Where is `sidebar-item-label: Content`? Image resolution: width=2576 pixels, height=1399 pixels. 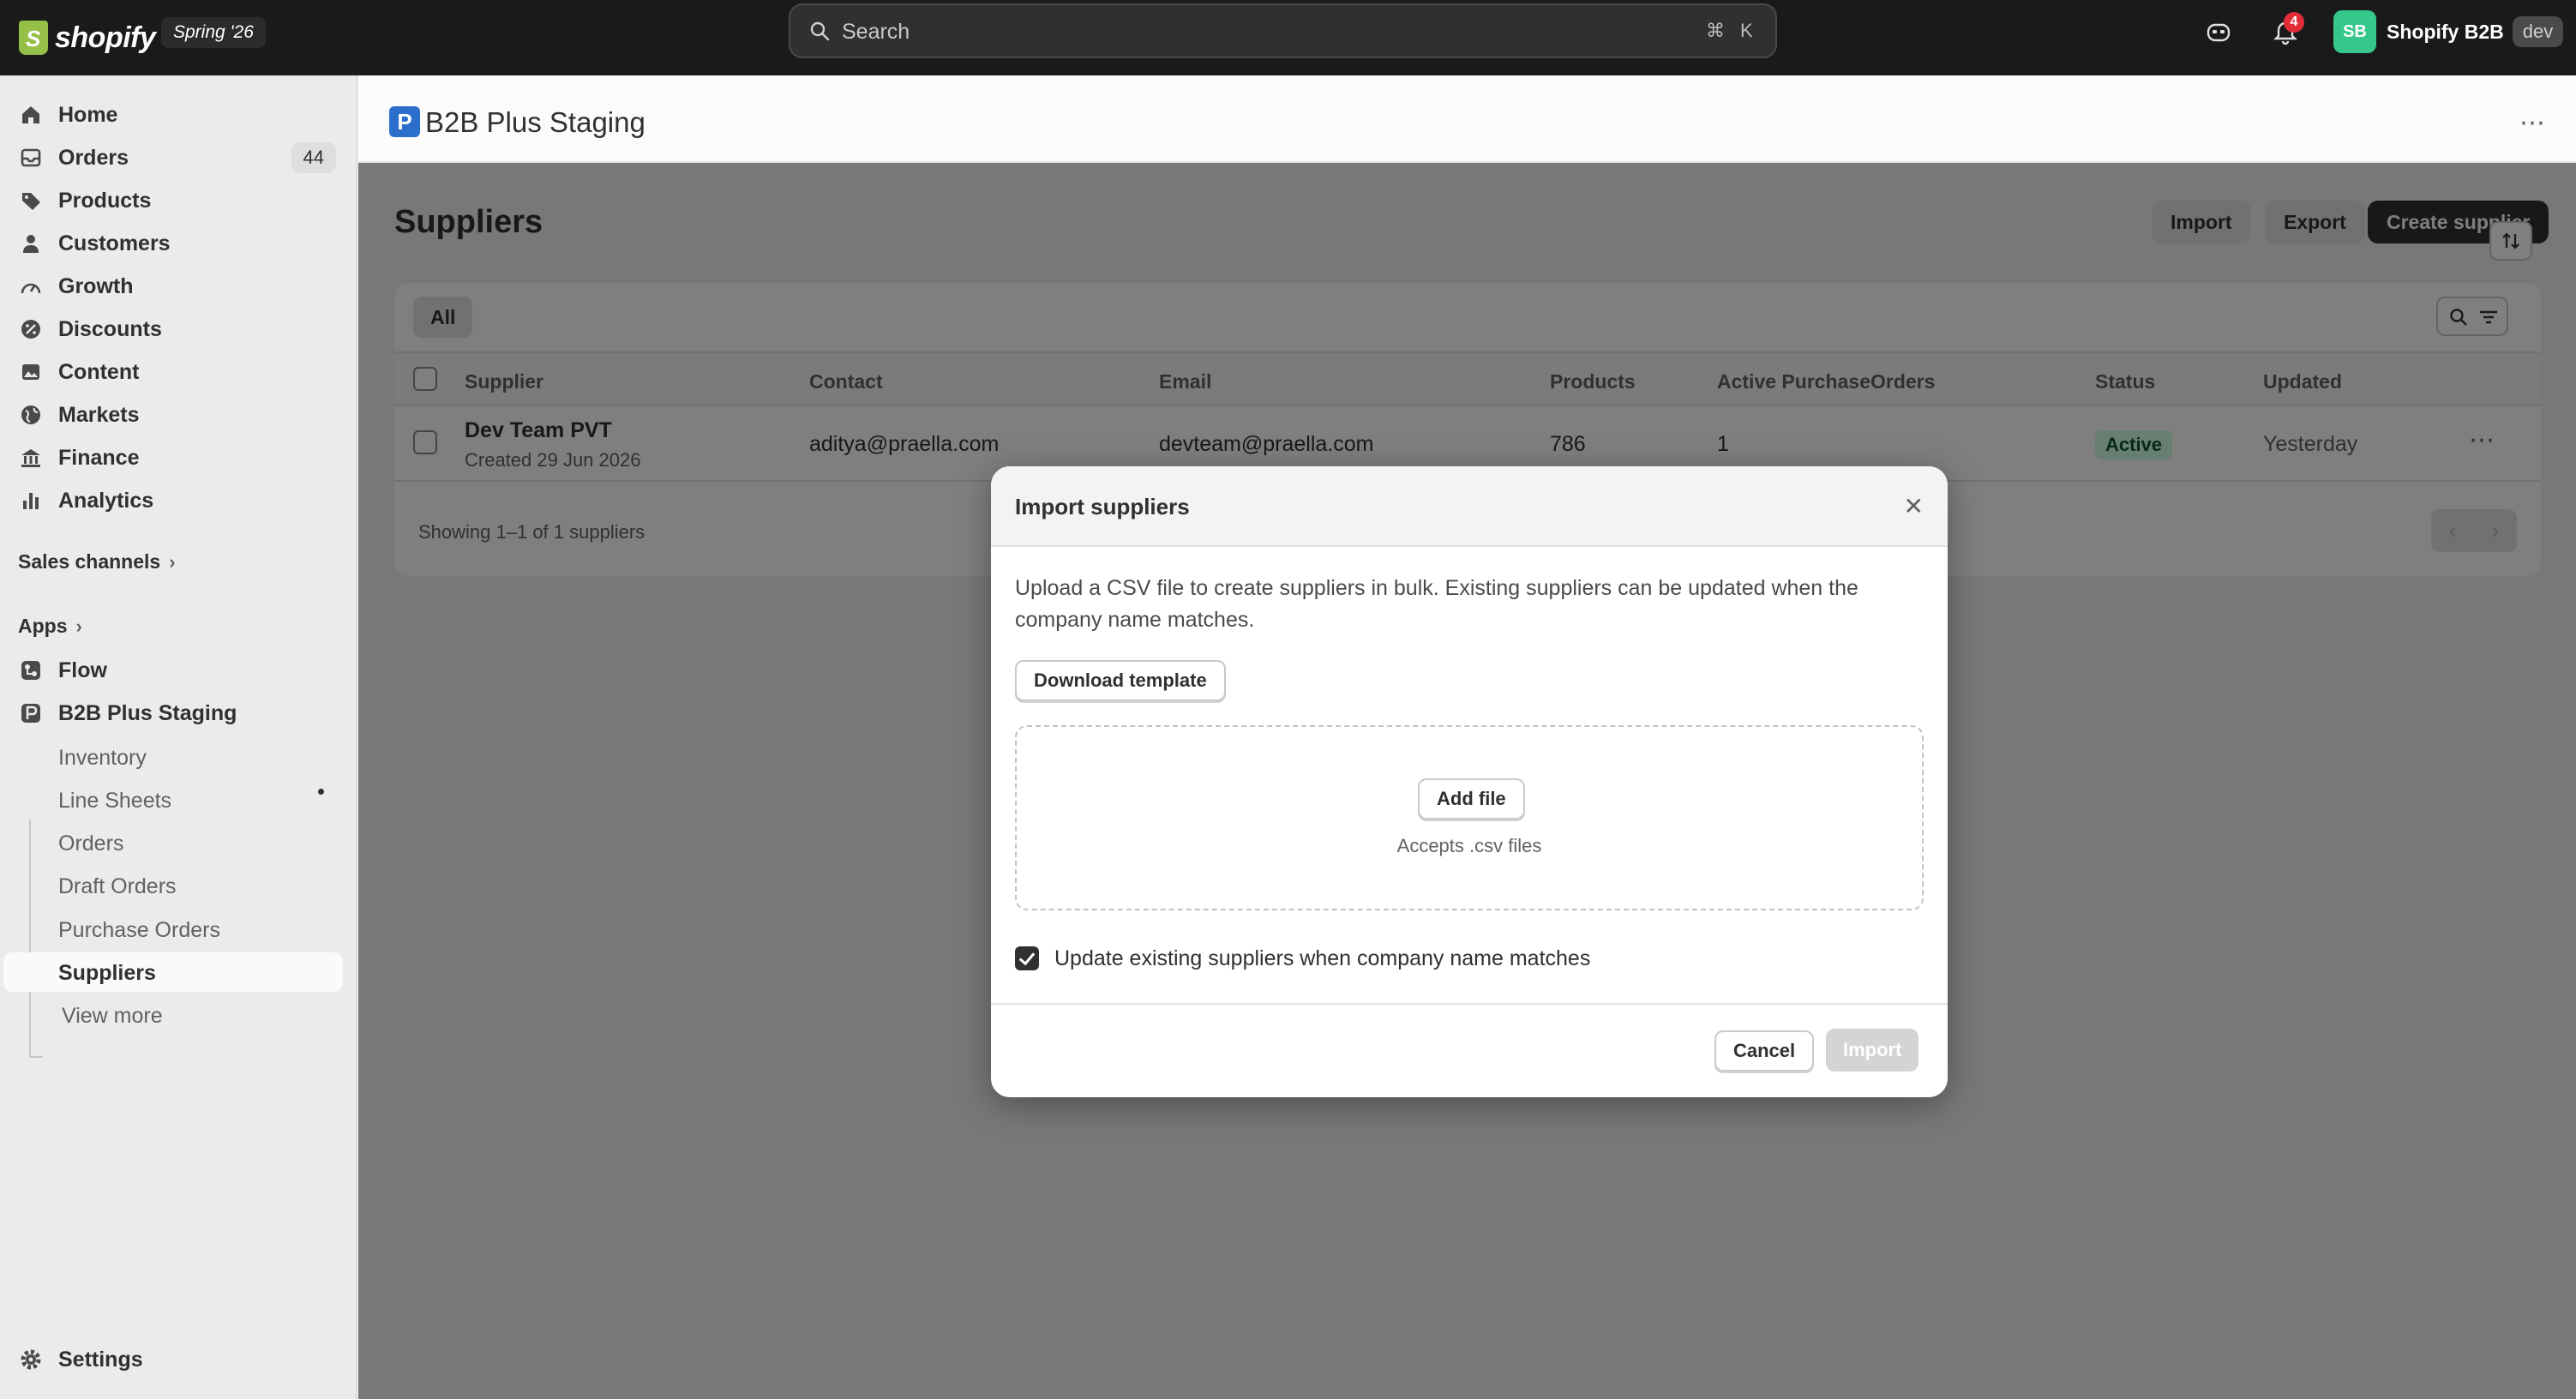
sidebar-item-label: Content is located at coordinates (99, 371).